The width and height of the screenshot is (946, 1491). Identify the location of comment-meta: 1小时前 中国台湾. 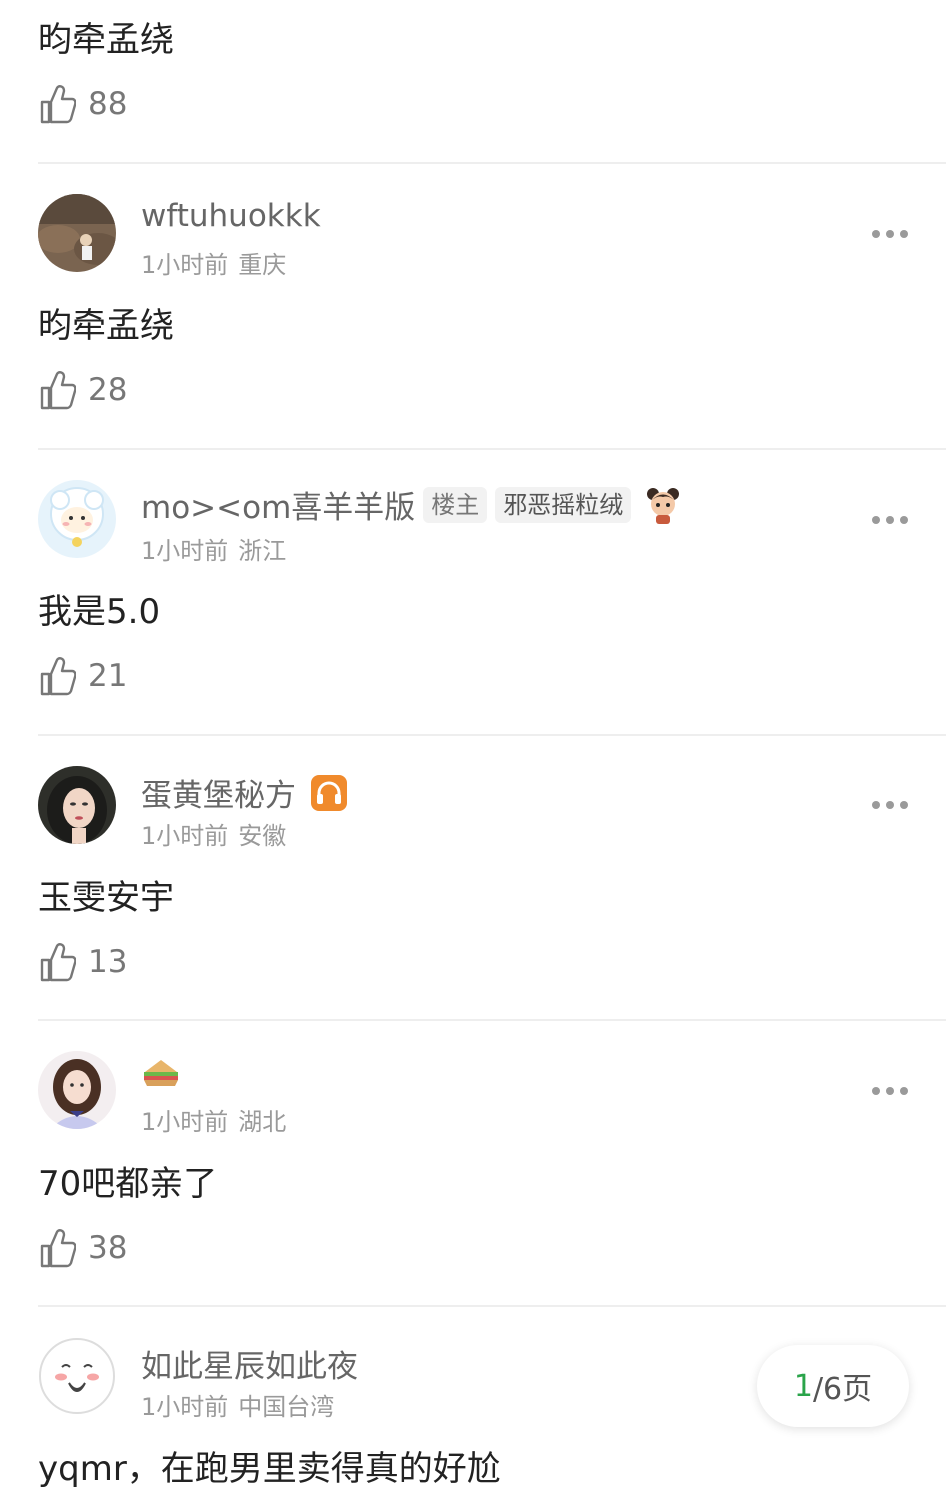
(237, 1404).